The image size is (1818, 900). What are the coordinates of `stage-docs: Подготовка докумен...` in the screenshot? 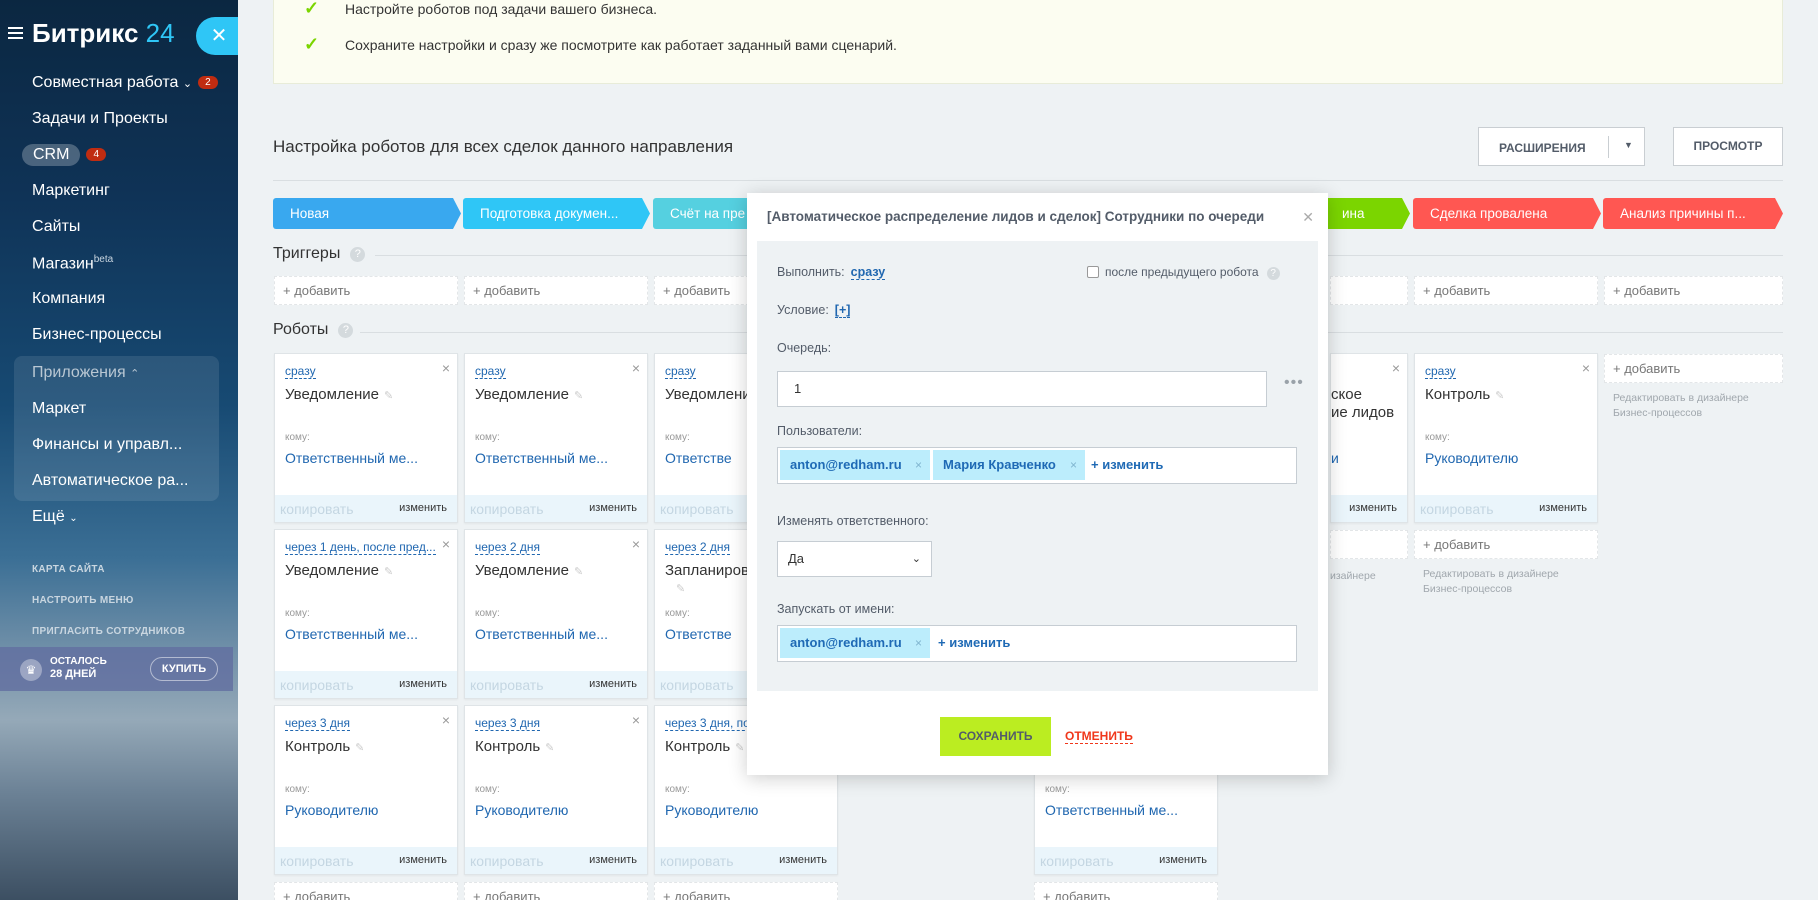 It's located at (556, 213).